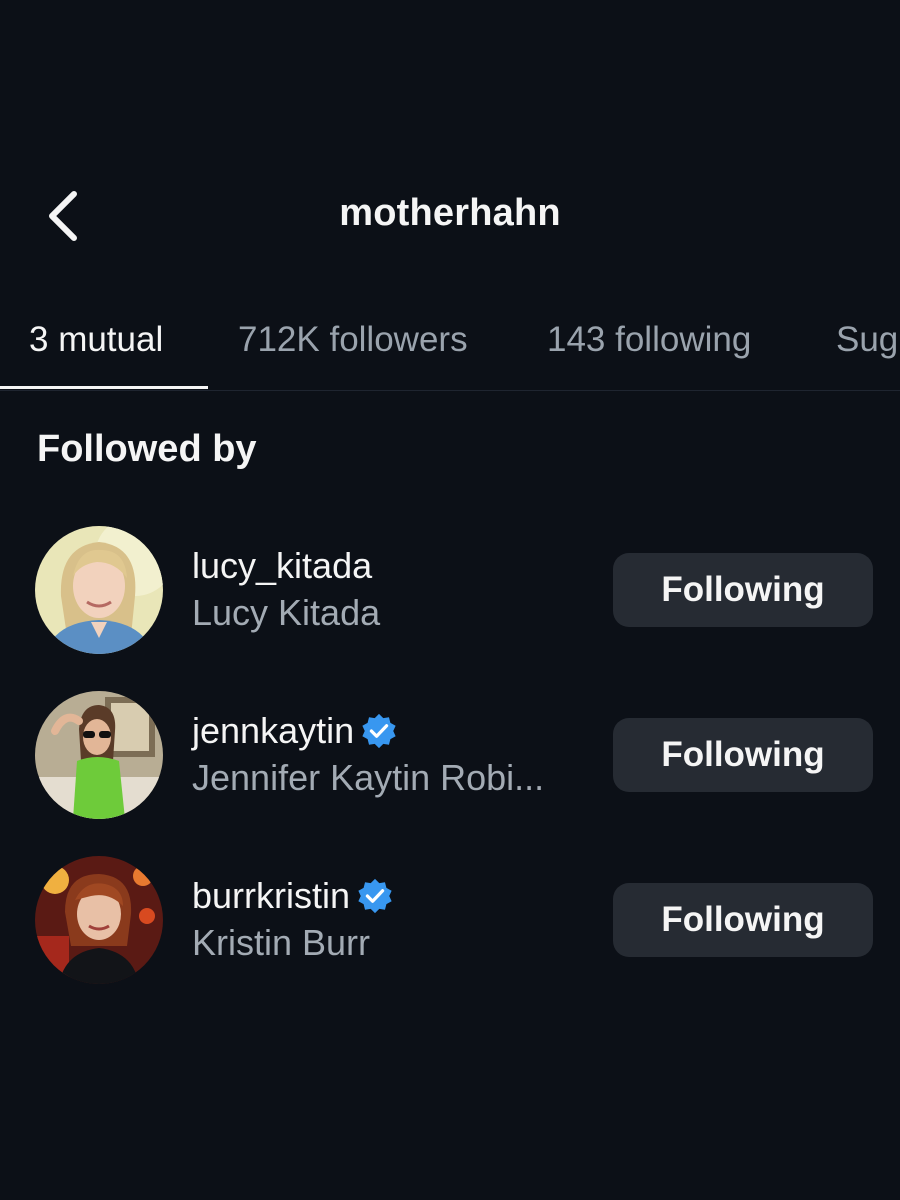 The width and height of the screenshot is (900, 1200). What do you see at coordinates (147, 449) in the screenshot?
I see `section-title: Followed by` at bounding box center [147, 449].